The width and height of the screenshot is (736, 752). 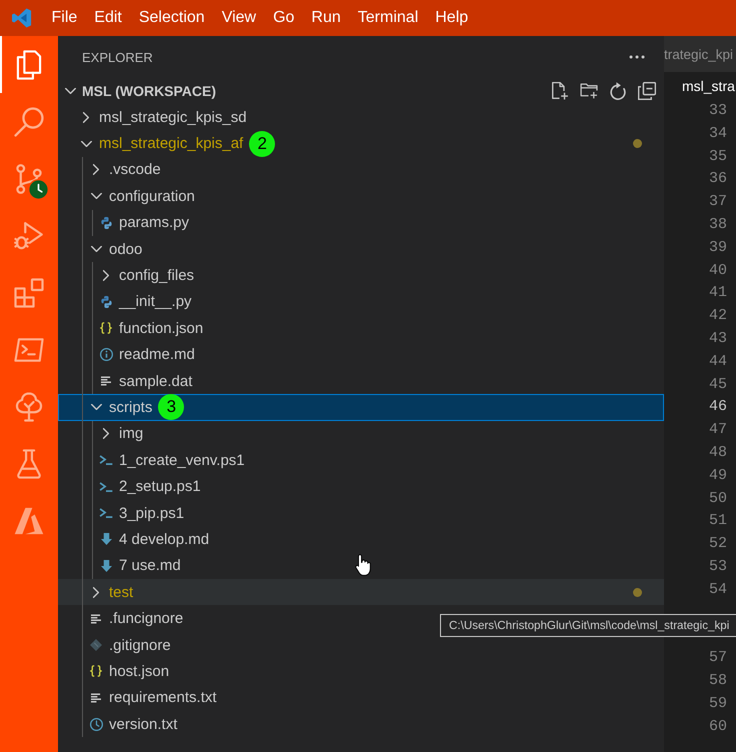 What do you see at coordinates (718, 293) in the screenshot?
I see `line-number: 41` at bounding box center [718, 293].